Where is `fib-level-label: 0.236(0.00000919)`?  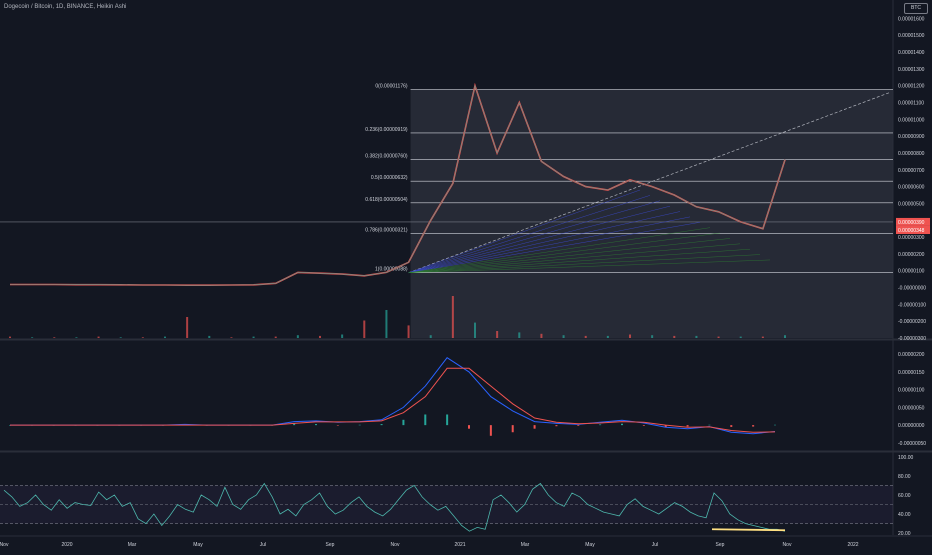 fib-level-label: 0.236(0.00000919) is located at coordinates (386, 130).